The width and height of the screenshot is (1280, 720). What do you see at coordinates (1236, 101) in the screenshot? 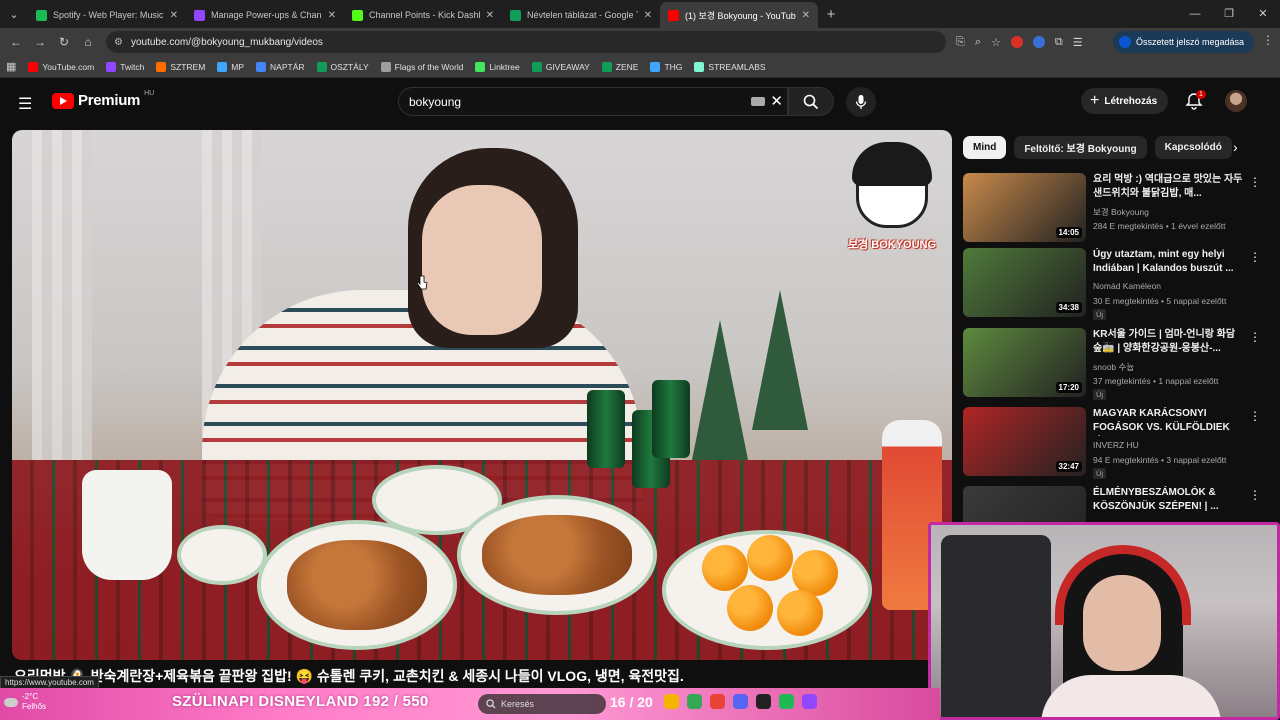
I see `account-avatar` at bounding box center [1236, 101].